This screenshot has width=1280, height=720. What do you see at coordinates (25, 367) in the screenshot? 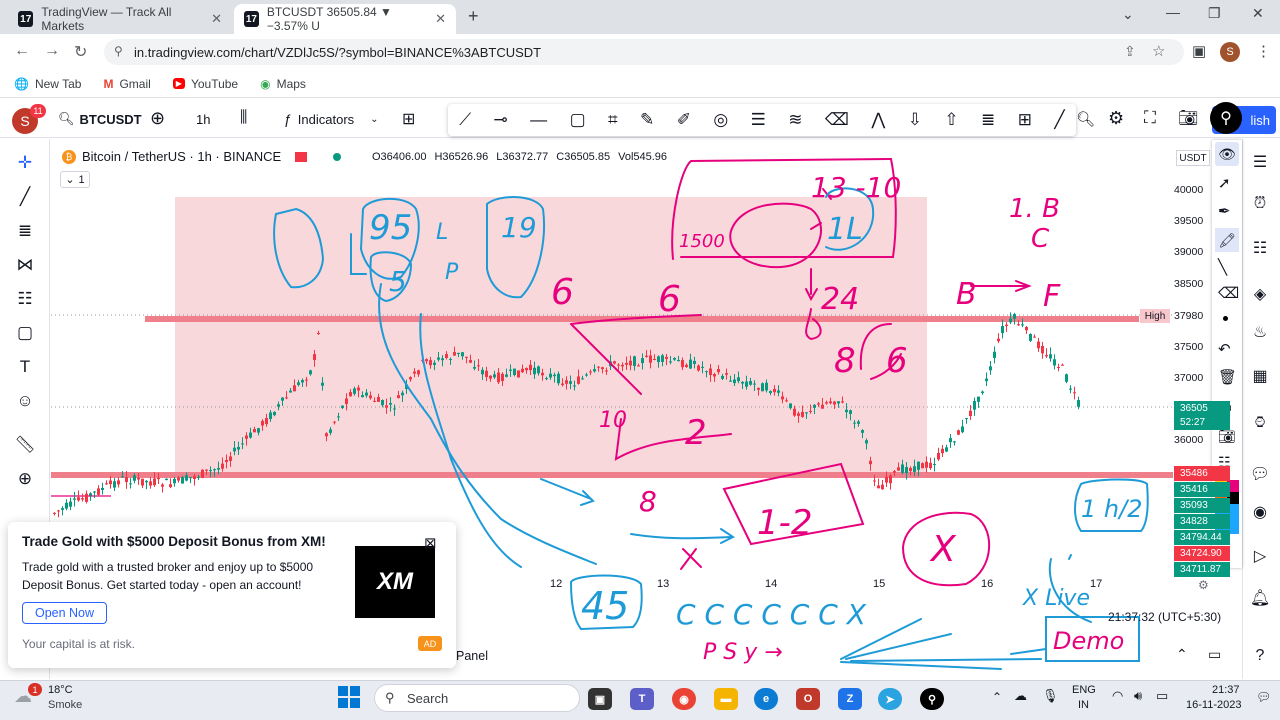
I see `text-tool-icon: T` at bounding box center [25, 367].